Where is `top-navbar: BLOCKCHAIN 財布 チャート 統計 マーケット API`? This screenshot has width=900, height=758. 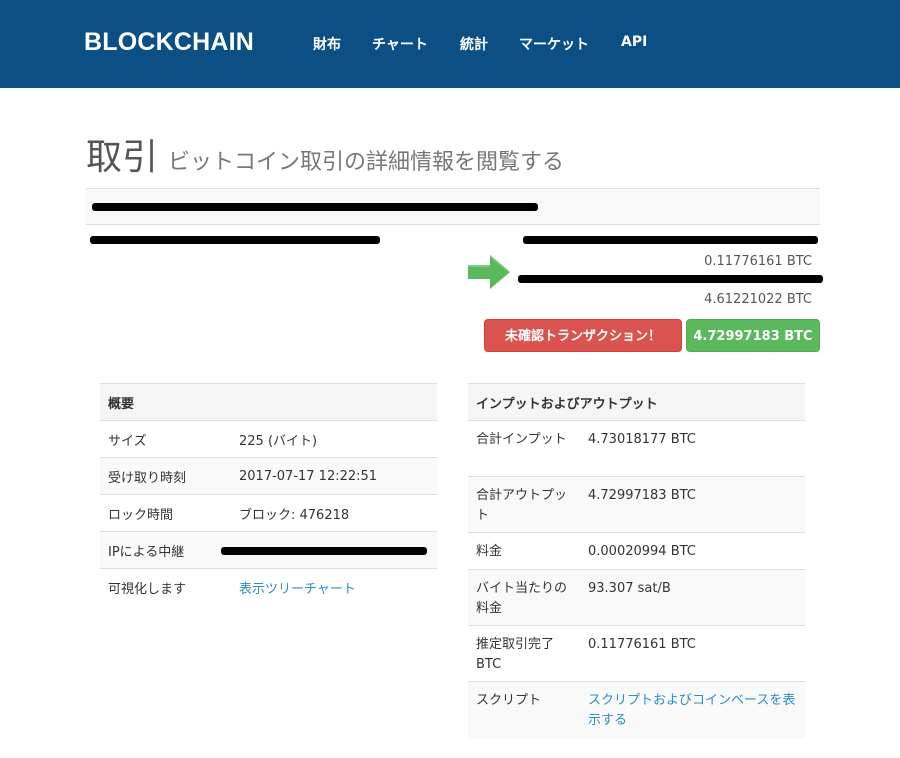
top-navbar: BLOCKCHAIN 財布 チャート 統計 マーケット API is located at coordinates (450, 44).